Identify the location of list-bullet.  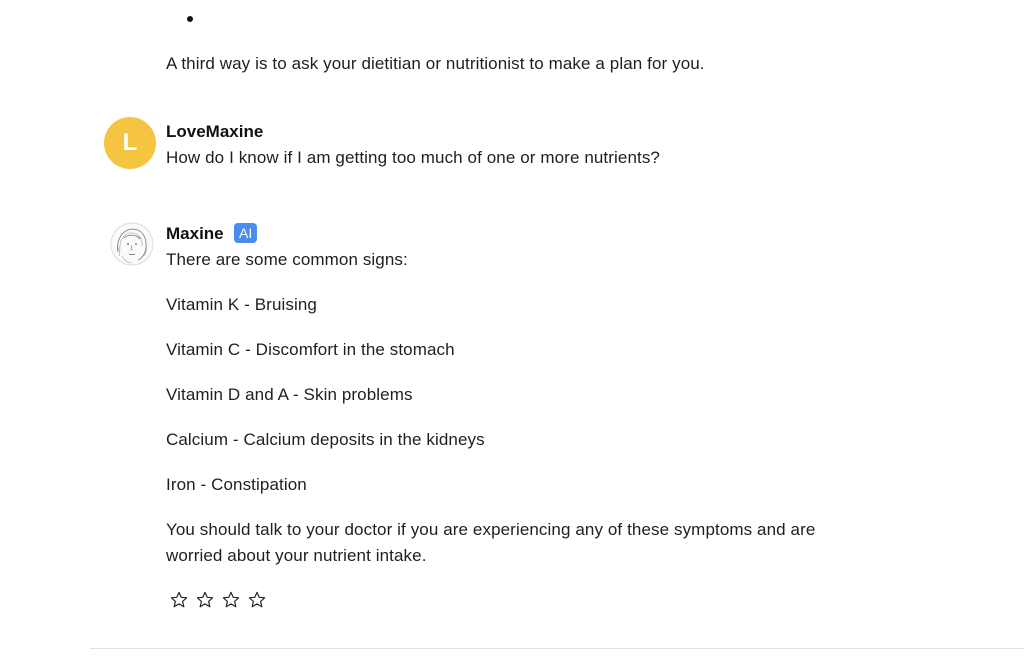
(190, 19).